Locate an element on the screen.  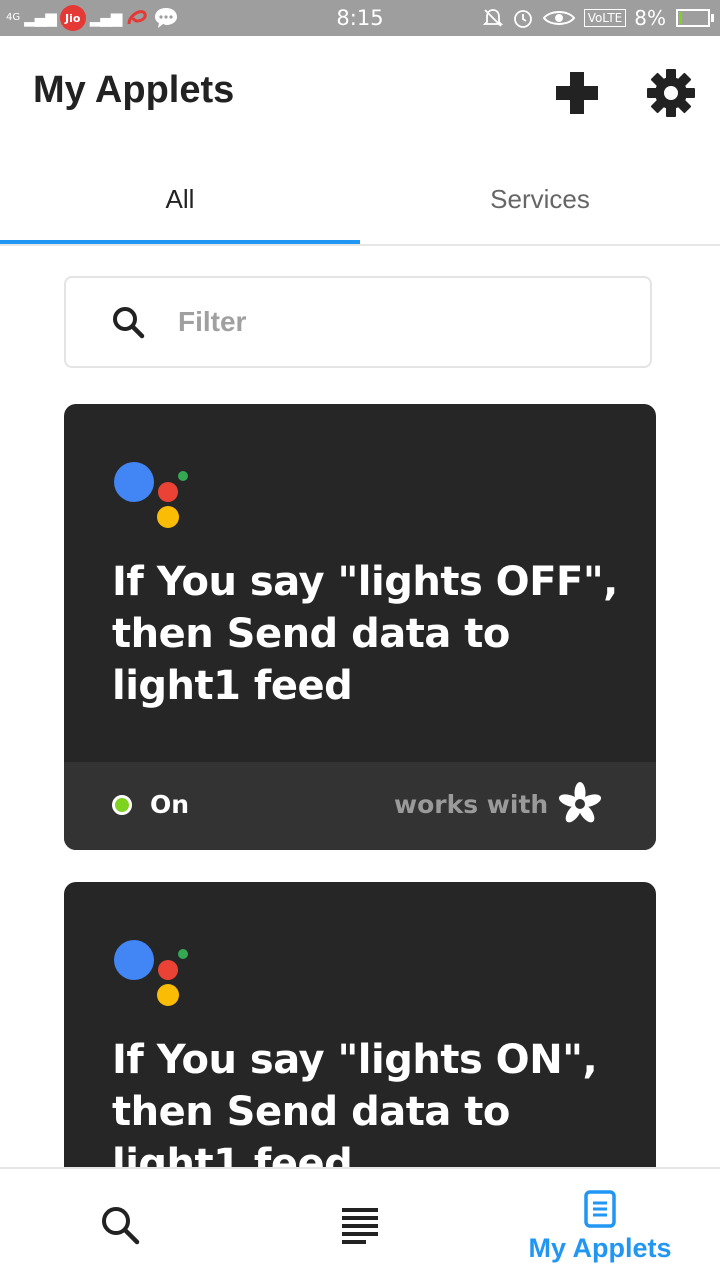
filter-box is located at coordinates (358, 322).